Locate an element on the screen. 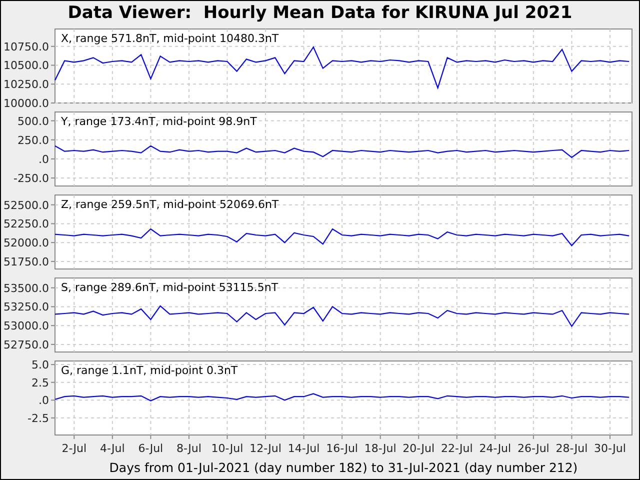 The height and width of the screenshot is (480, 640). tick-label: 24-Jul is located at coordinates (495, 448).